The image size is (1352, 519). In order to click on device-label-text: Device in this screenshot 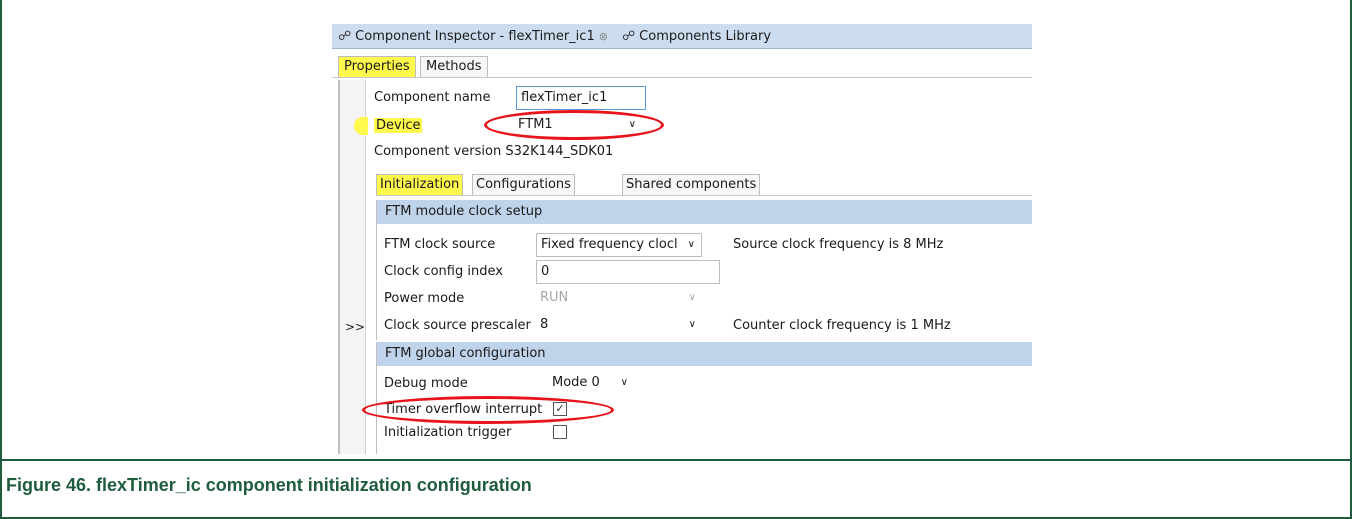, I will do `click(398, 125)`.